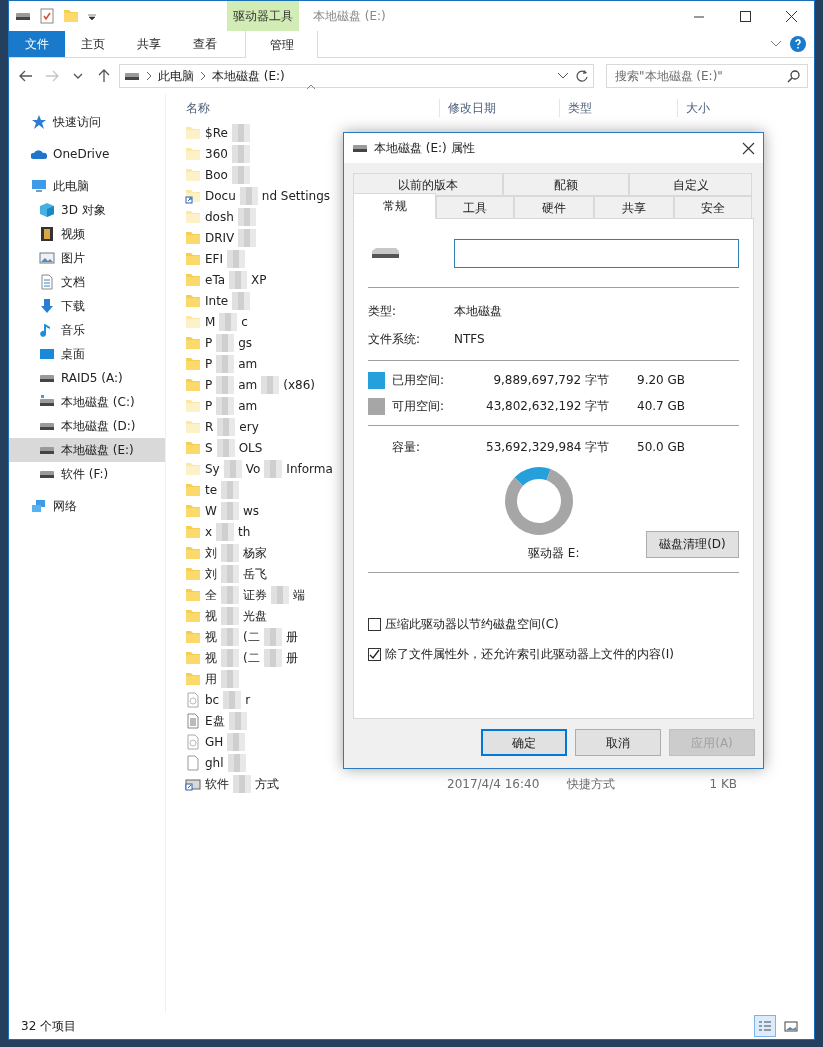 This screenshot has height=1047, width=823. Describe the element at coordinates (87, 450) in the screenshot. I see `sidebar-item: 本地磁盘 (E:)` at that location.